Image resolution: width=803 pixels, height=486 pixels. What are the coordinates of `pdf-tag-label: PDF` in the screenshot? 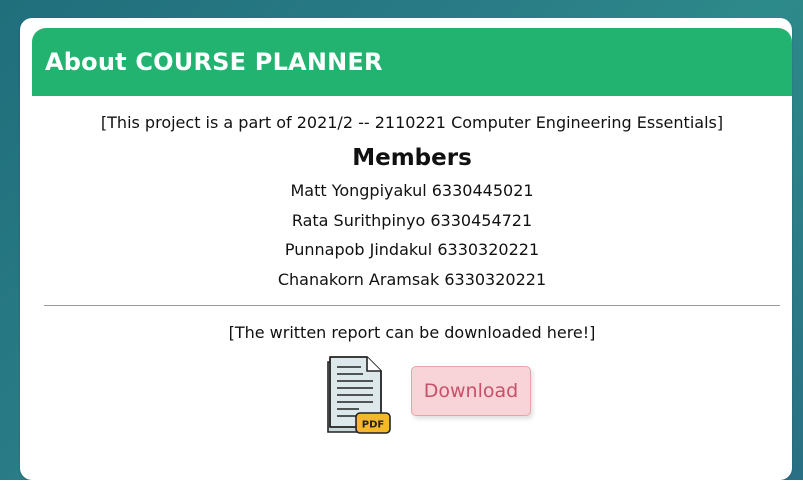 It's located at (373, 425).